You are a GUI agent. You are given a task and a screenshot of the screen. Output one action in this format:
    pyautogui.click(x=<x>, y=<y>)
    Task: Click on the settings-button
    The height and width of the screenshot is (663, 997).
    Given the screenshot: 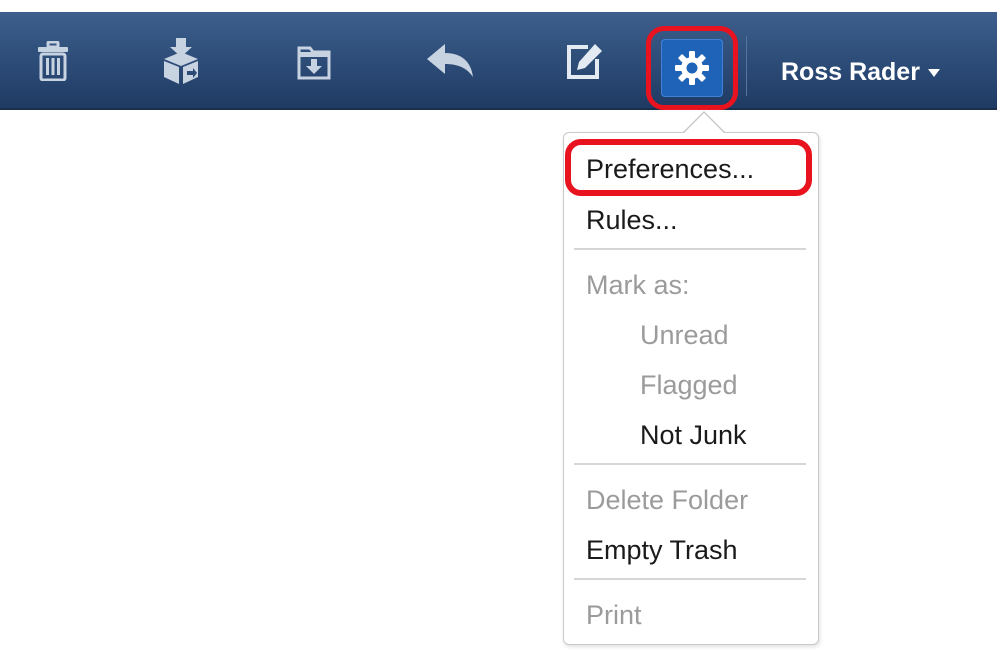 What is the action you would take?
    pyautogui.click(x=692, y=68)
    